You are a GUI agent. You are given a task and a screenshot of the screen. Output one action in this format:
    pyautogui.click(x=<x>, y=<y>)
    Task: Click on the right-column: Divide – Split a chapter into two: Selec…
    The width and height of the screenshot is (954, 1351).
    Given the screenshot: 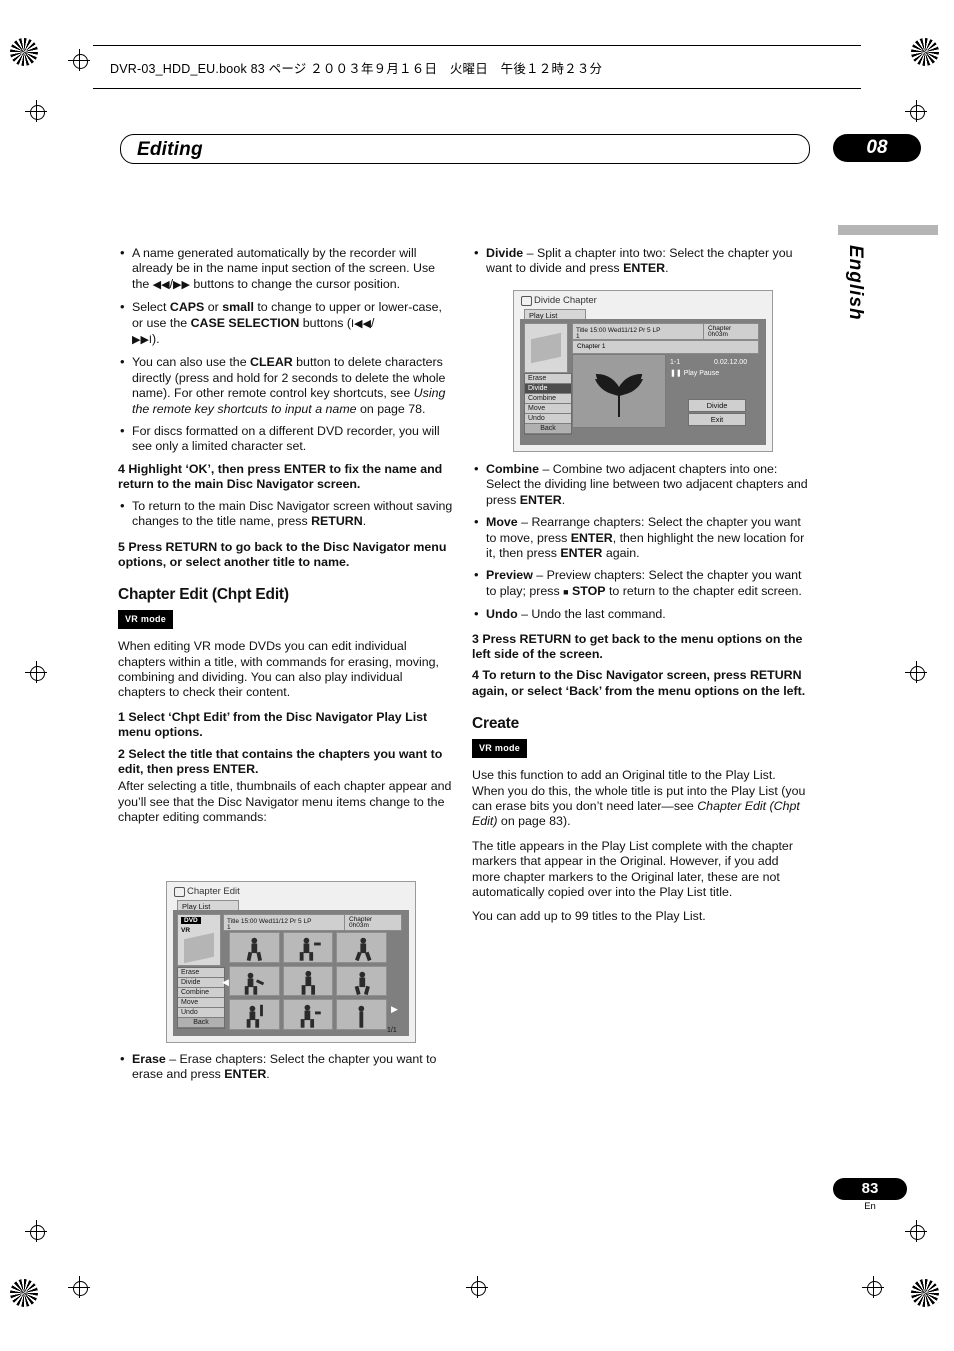 What is the action you would take?
    pyautogui.click(x=641, y=264)
    